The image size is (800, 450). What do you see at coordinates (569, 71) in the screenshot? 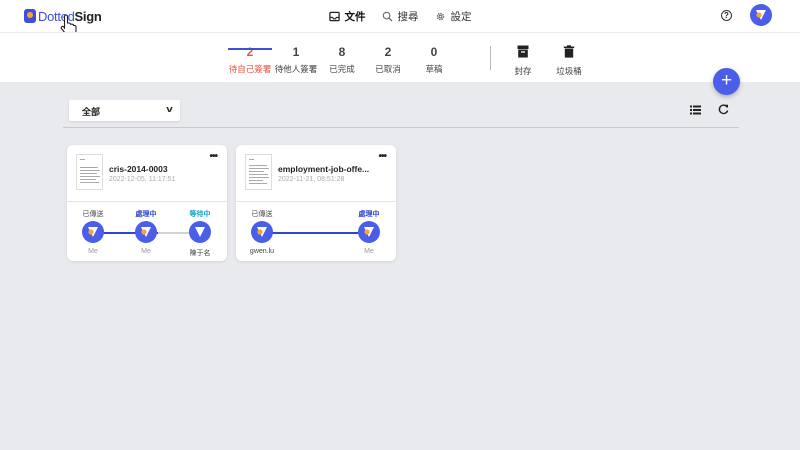
I see `tab-trash-label: 垃圾桶` at bounding box center [569, 71].